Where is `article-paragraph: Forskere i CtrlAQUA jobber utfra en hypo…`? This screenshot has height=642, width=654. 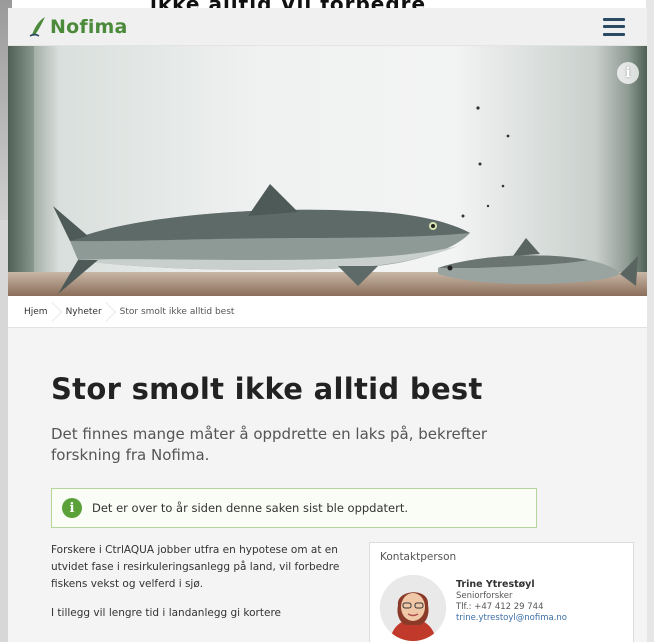
article-paragraph: Forskere i CtrlAQUA jobber utfra en hypo… is located at coordinates (195, 567).